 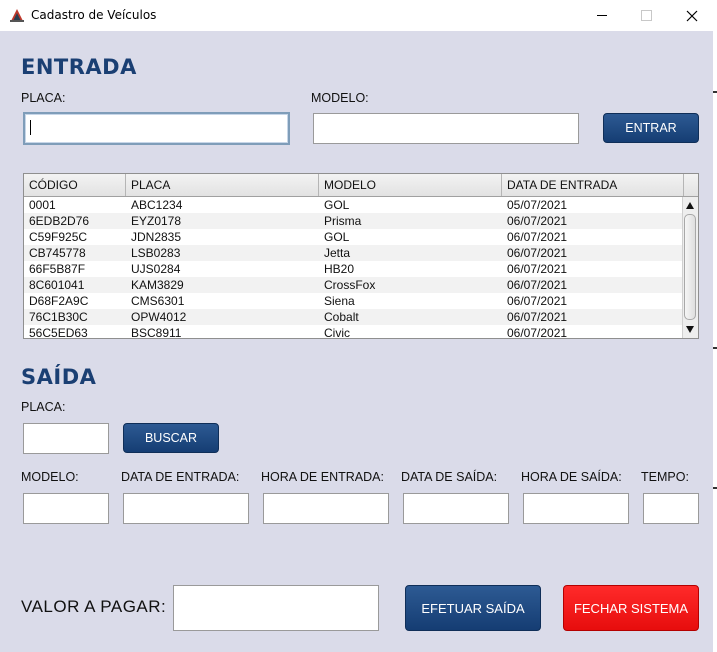 What do you see at coordinates (651, 128) in the screenshot?
I see `entrar-button: ENTRAR` at bounding box center [651, 128].